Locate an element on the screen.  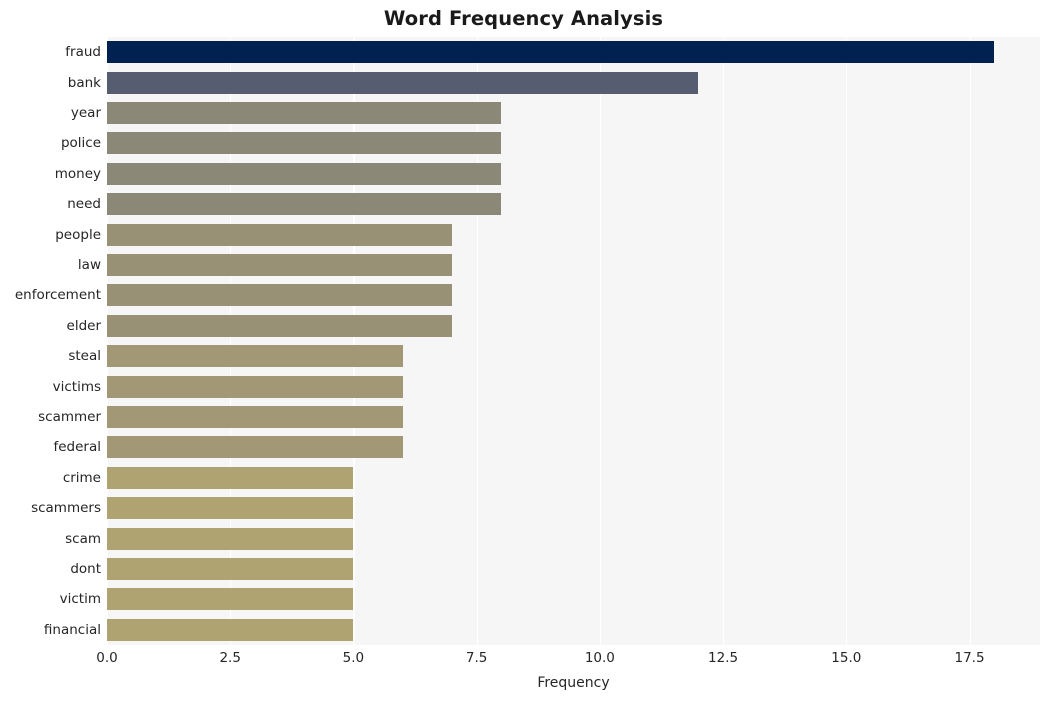
bar-federal is located at coordinates (255, 447).